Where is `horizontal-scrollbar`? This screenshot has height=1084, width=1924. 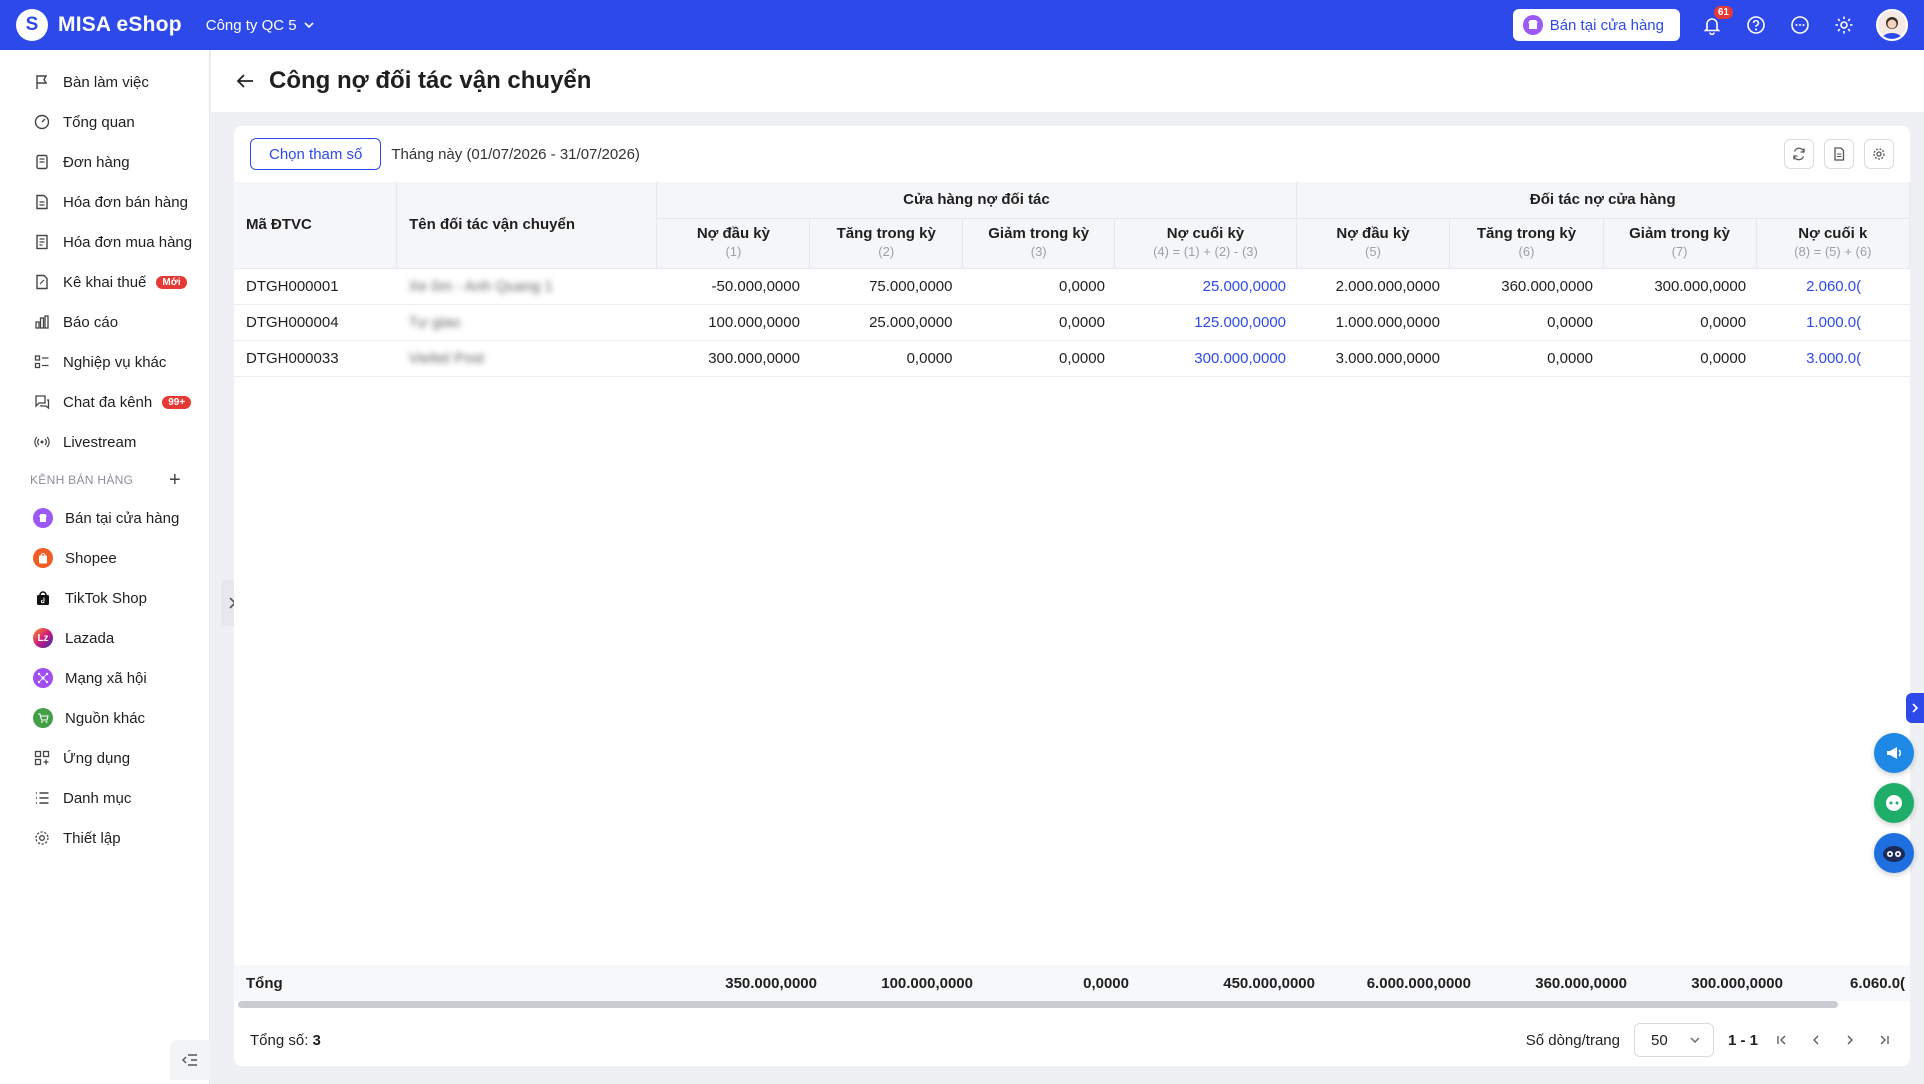 horizontal-scrollbar is located at coordinates (1038, 1004).